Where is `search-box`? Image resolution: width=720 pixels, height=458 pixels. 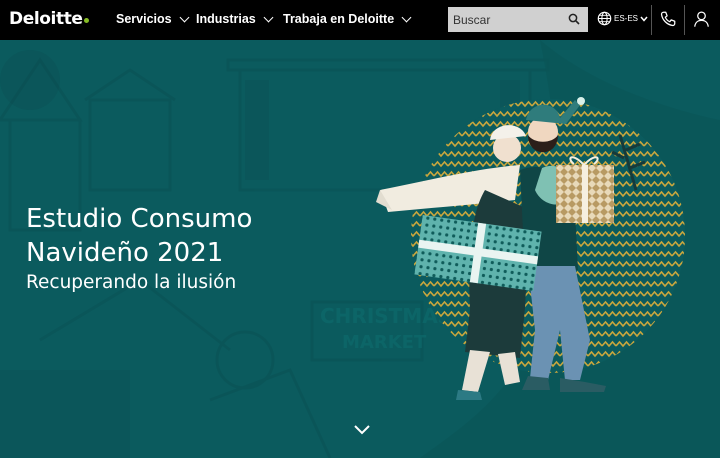 search-box is located at coordinates (518, 19).